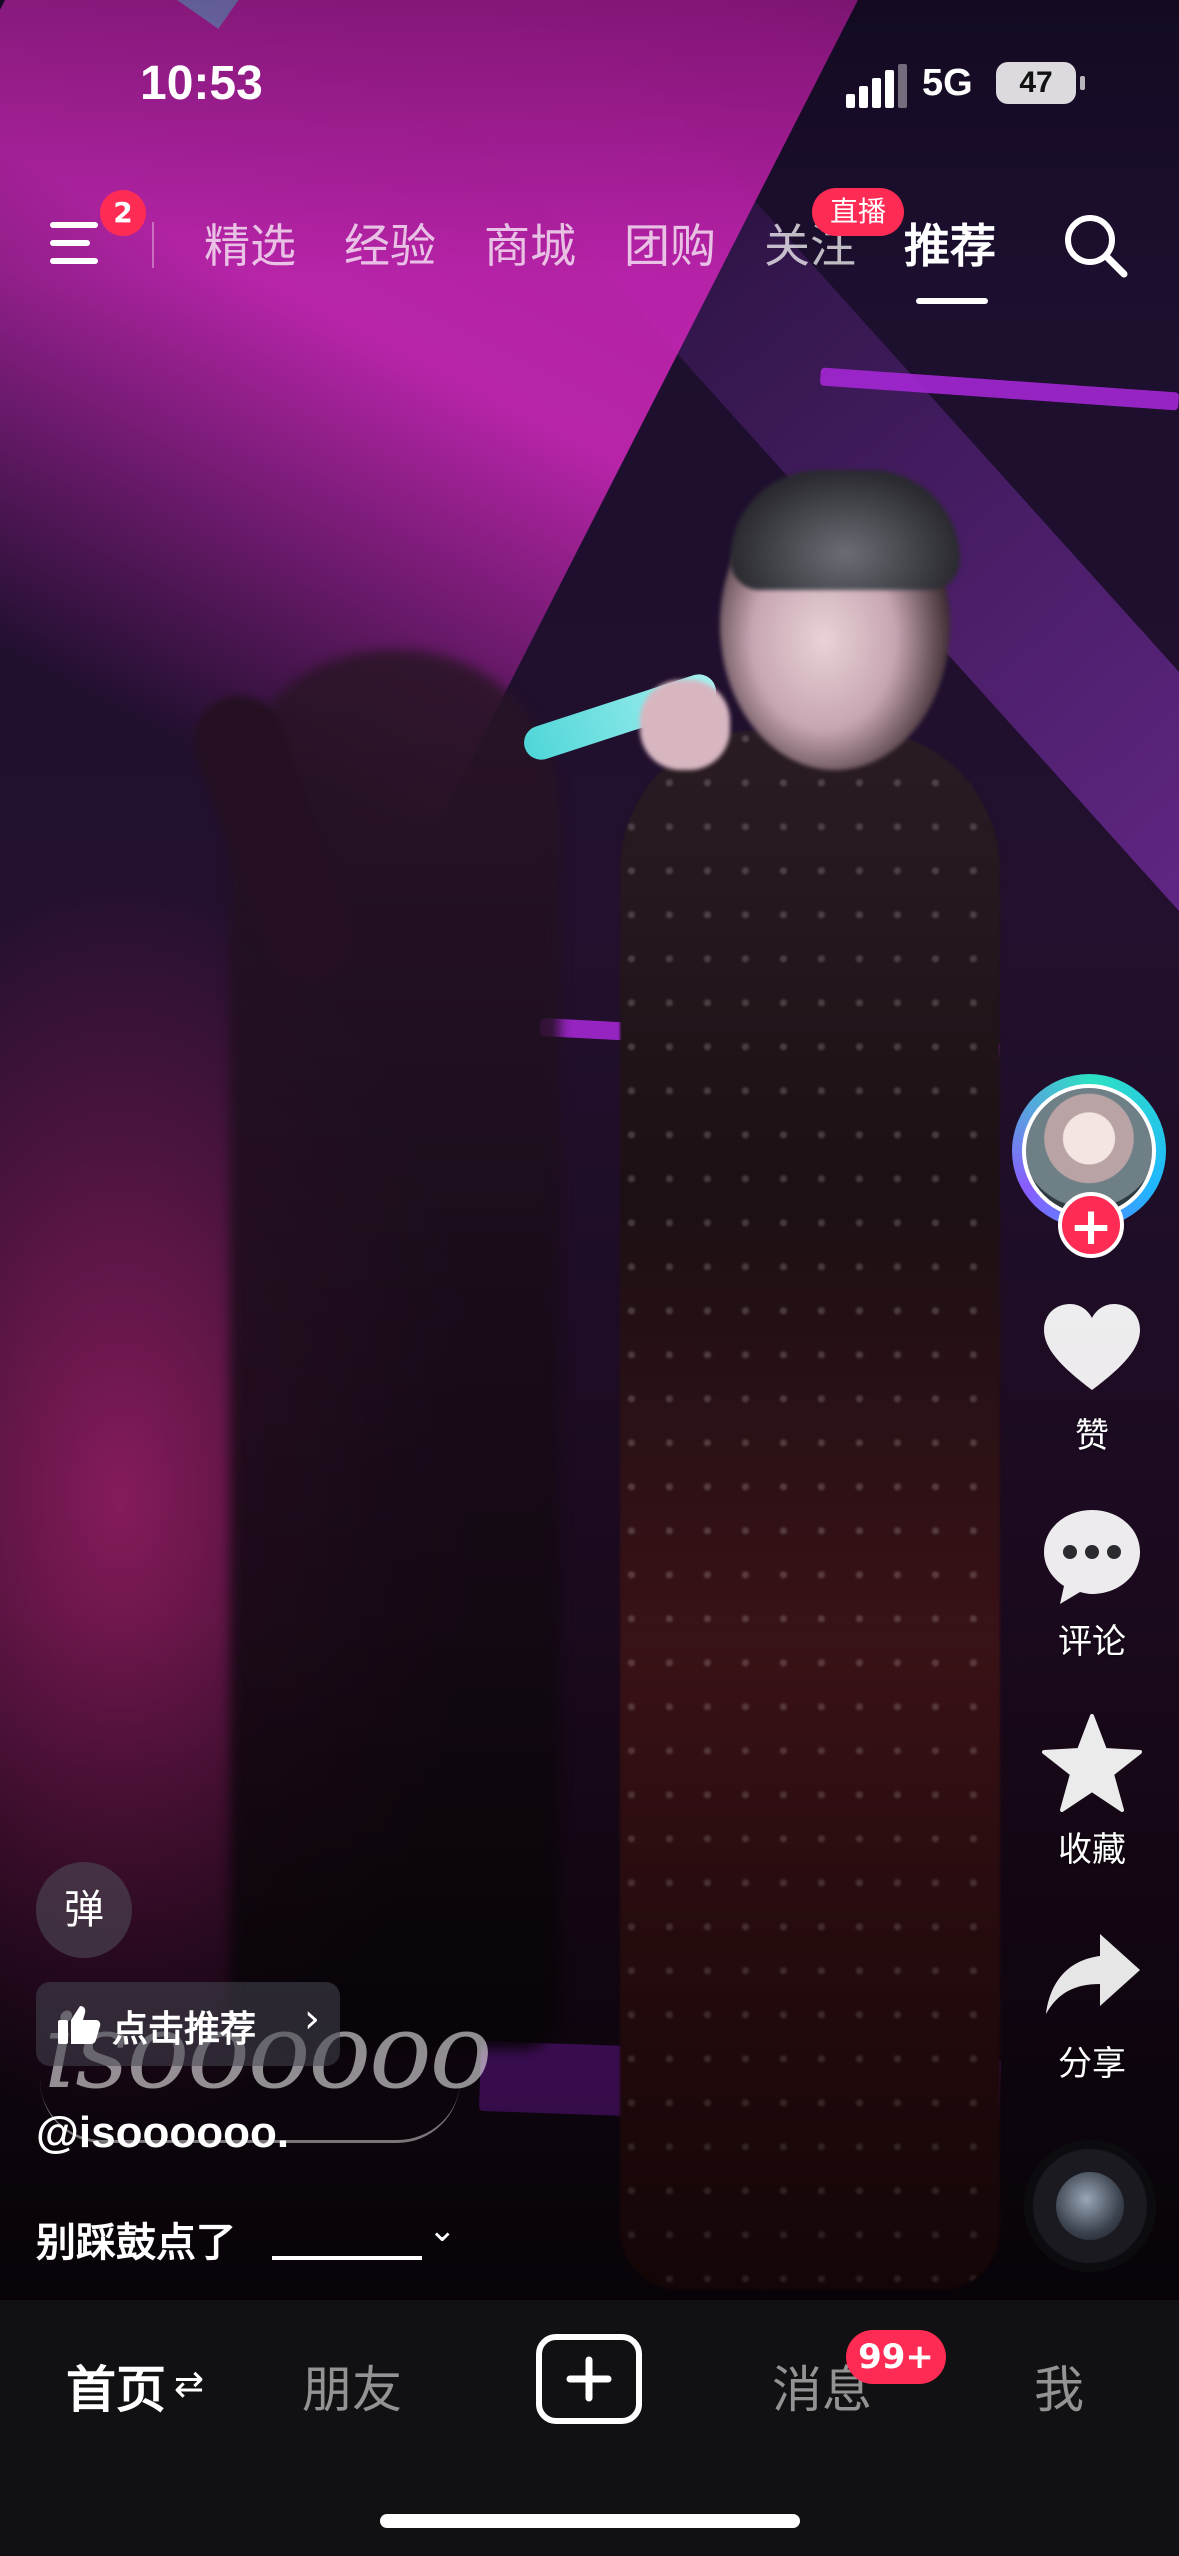 This screenshot has height=2556, width=1179. Describe the element at coordinates (947, 83) in the screenshot. I see `network-type: 5G` at that location.